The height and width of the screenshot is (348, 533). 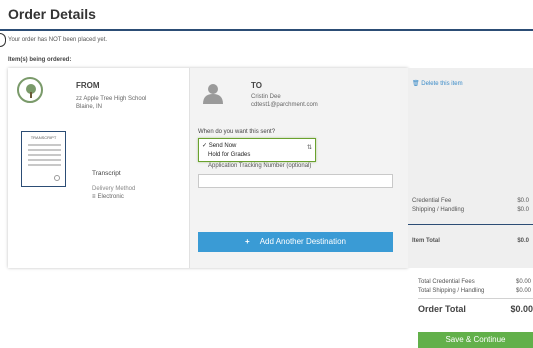 I want to click on shipping-value: $0.0, so click(x=523, y=210).